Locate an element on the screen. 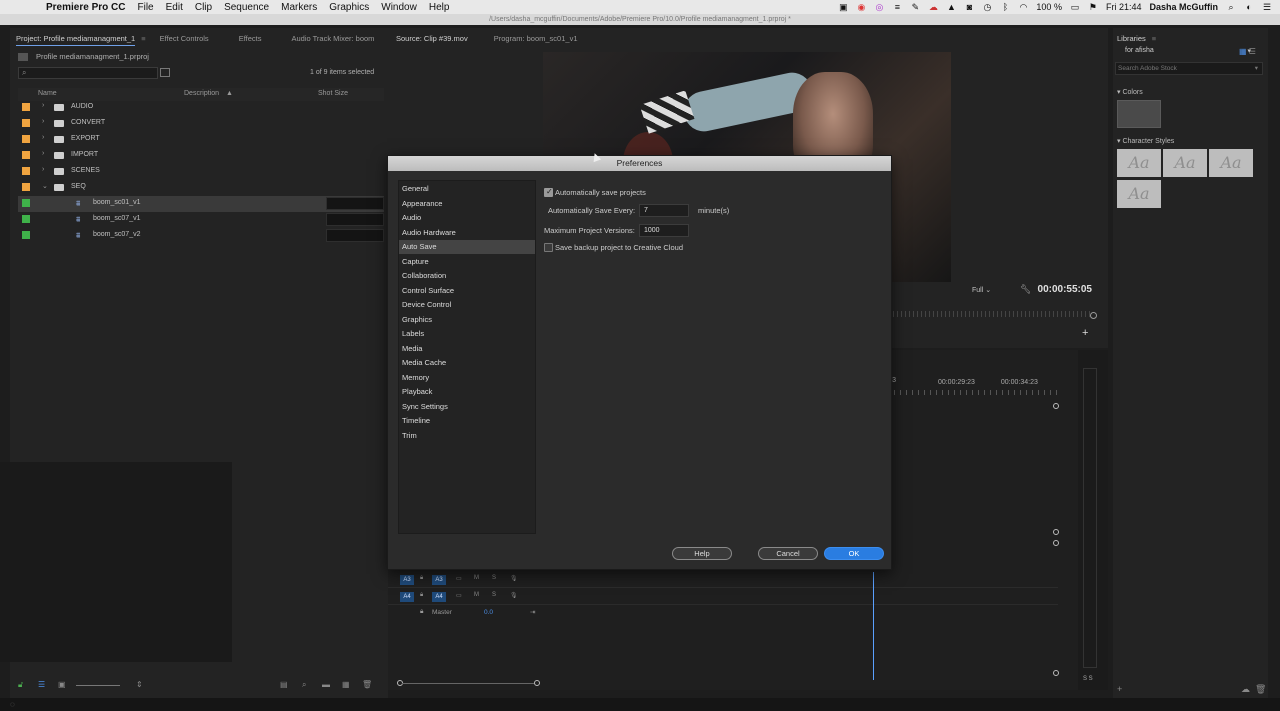 The height and width of the screenshot is (711, 1280). tab-effect-controls: Effect Controls is located at coordinates (184, 38).